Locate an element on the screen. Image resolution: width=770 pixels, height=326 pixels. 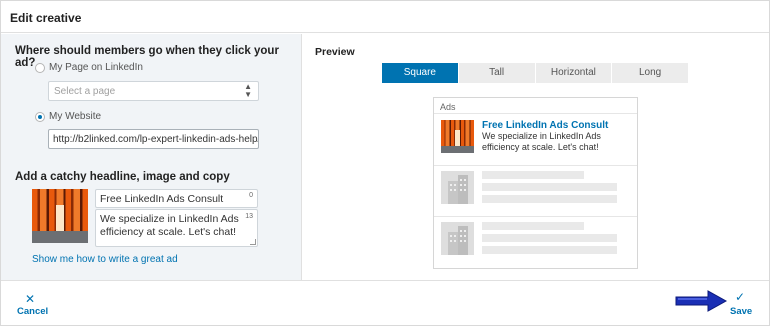
headline-input: Free LinkedIn Ads Consult 0 is located at coordinates (176, 198).